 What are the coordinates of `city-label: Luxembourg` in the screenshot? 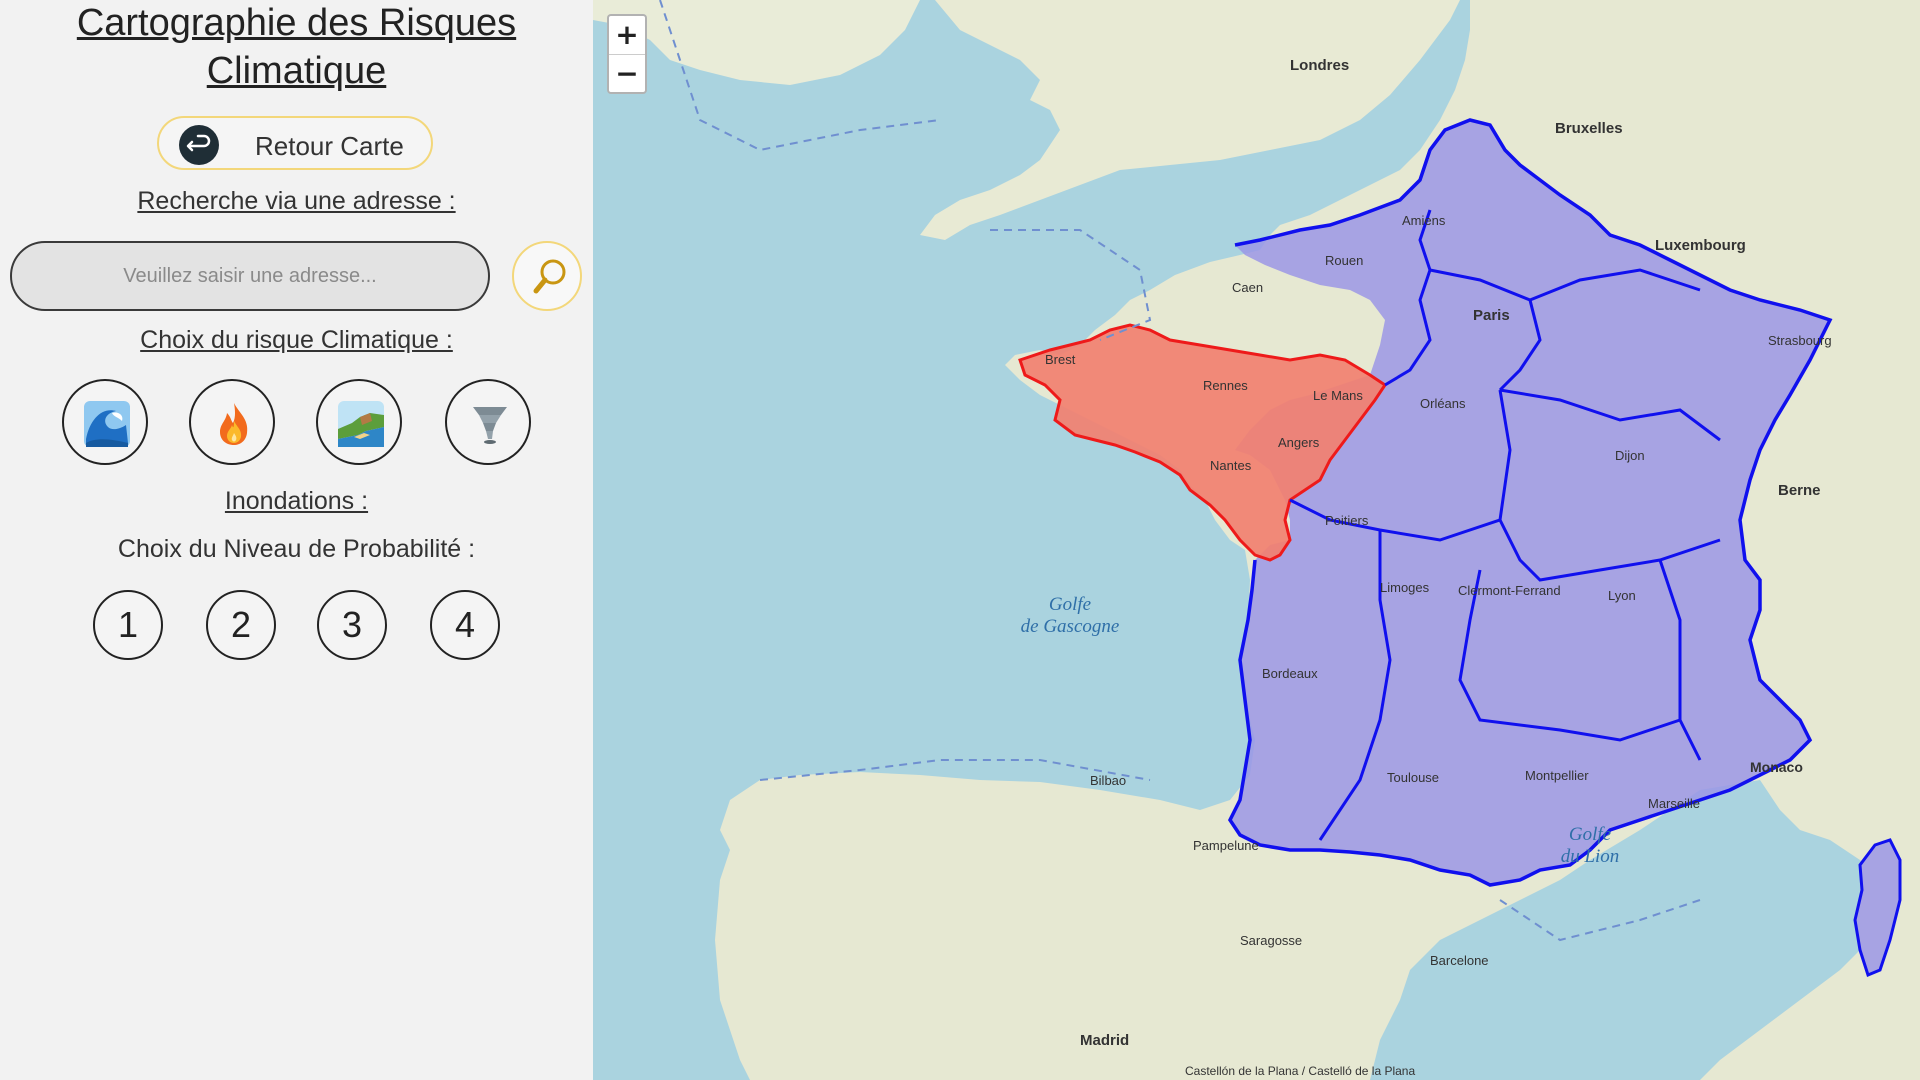 It's located at (1700, 245).